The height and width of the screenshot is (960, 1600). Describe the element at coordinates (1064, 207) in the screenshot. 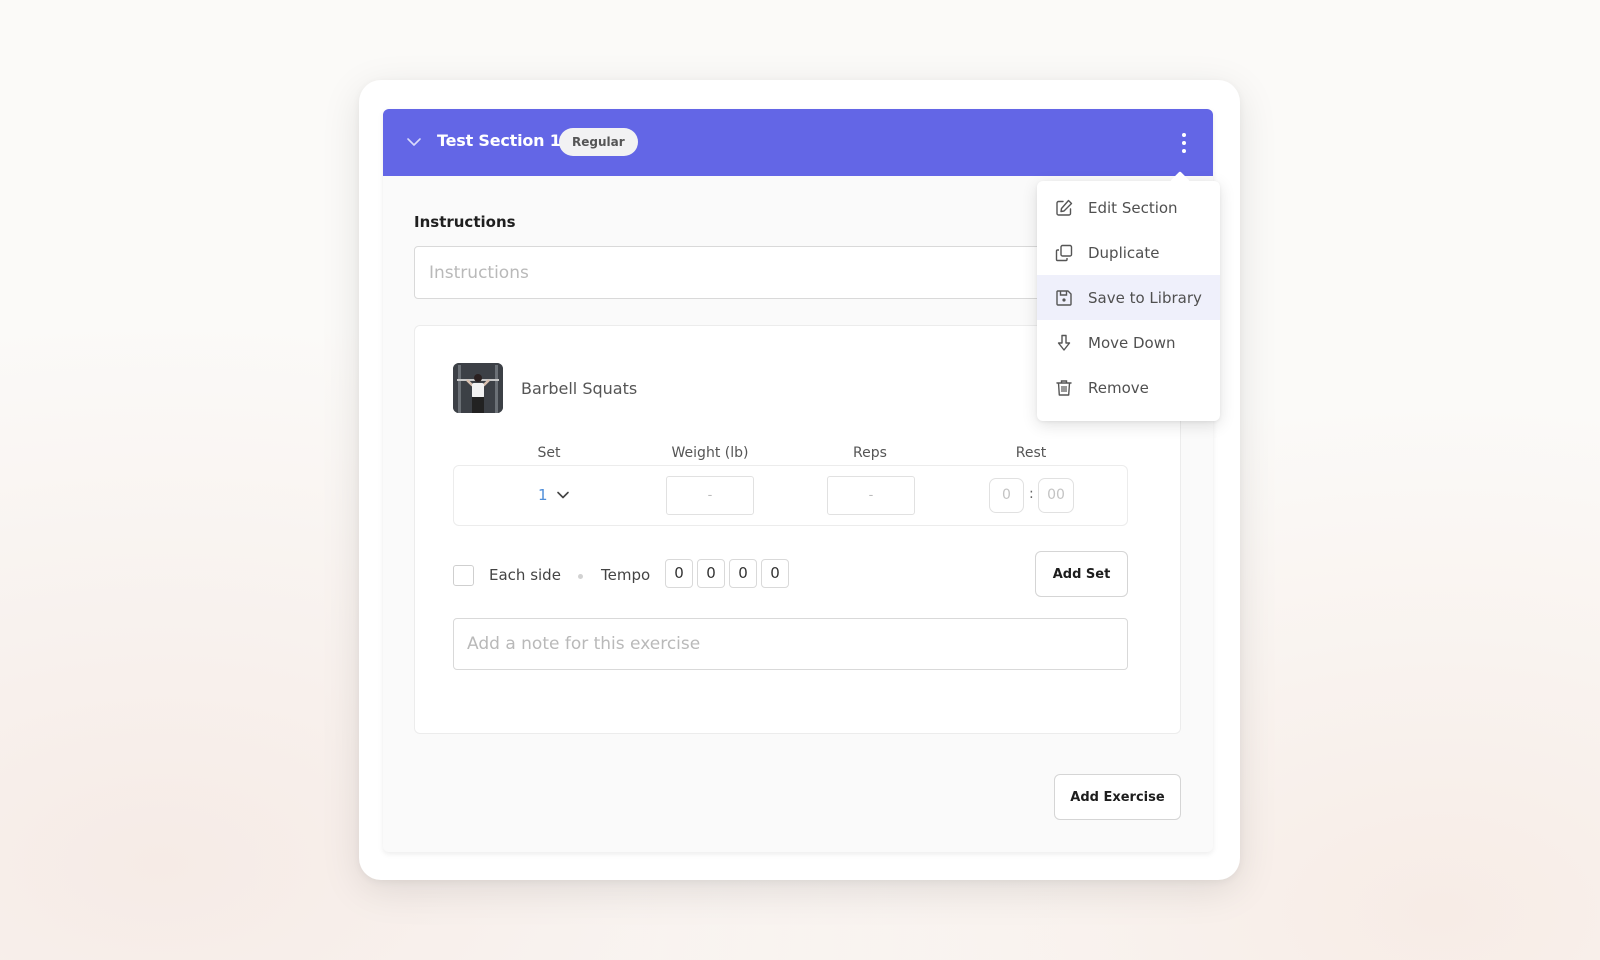

I see `edit-icon` at that location.